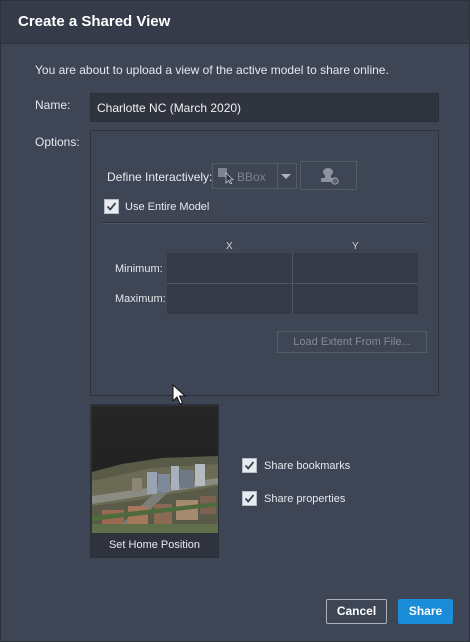 Image resolution: width=470 pixels, height=642 pixels. I want to click on row-label-minimum: Minimum:, so click(139, 269).